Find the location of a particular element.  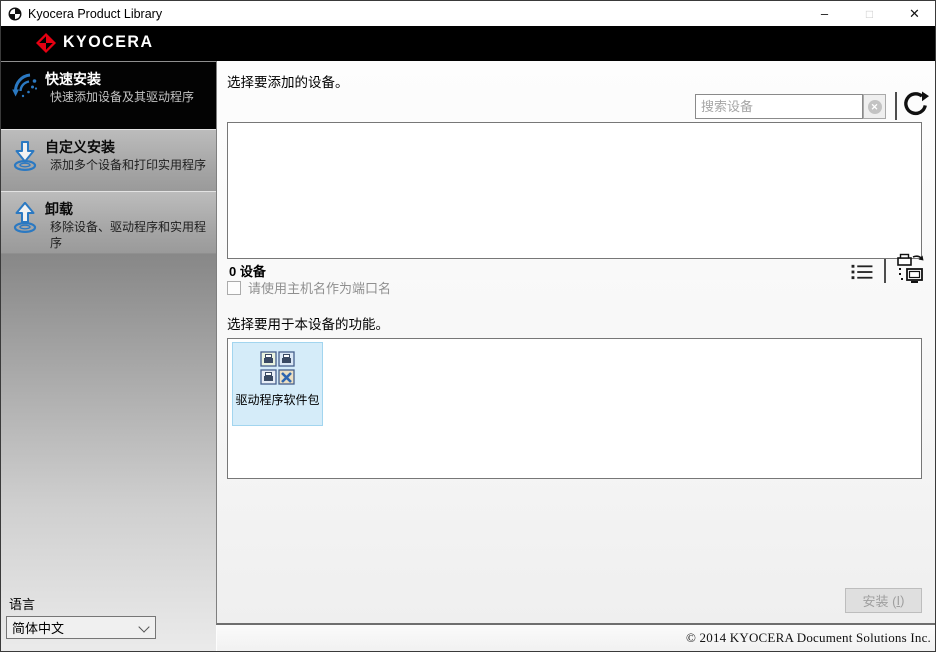

sidebar-item-subtitle: 移除设备、驱动程序和实用程序 is located at coordinates (128, 235).